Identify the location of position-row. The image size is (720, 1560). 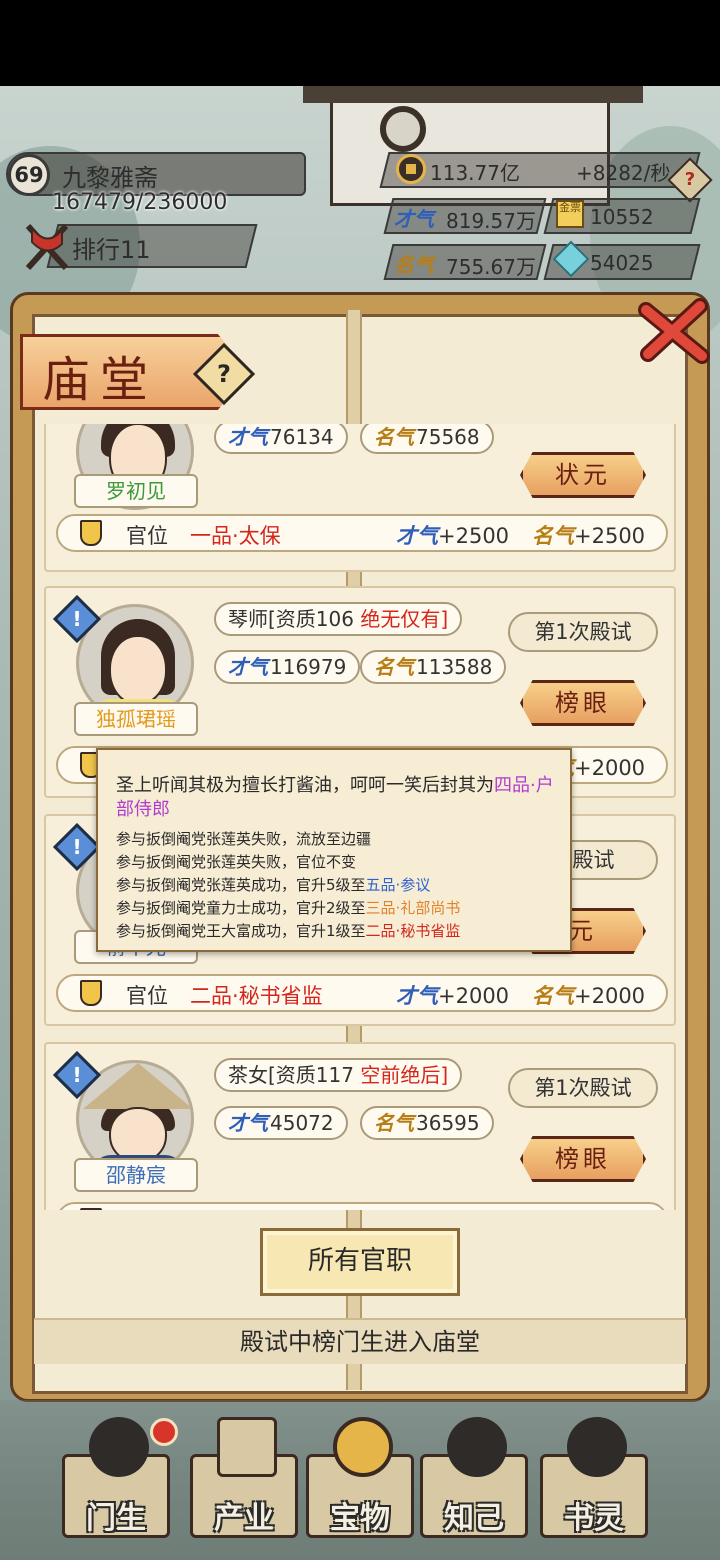
(362, 1206).